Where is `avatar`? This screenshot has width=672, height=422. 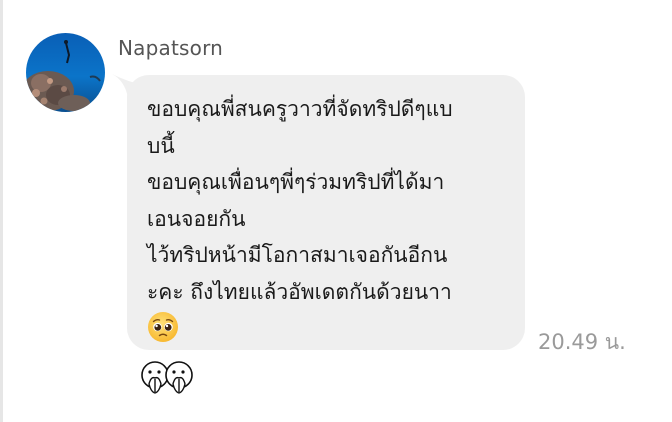
avatar is located at coordinates (65, 72).